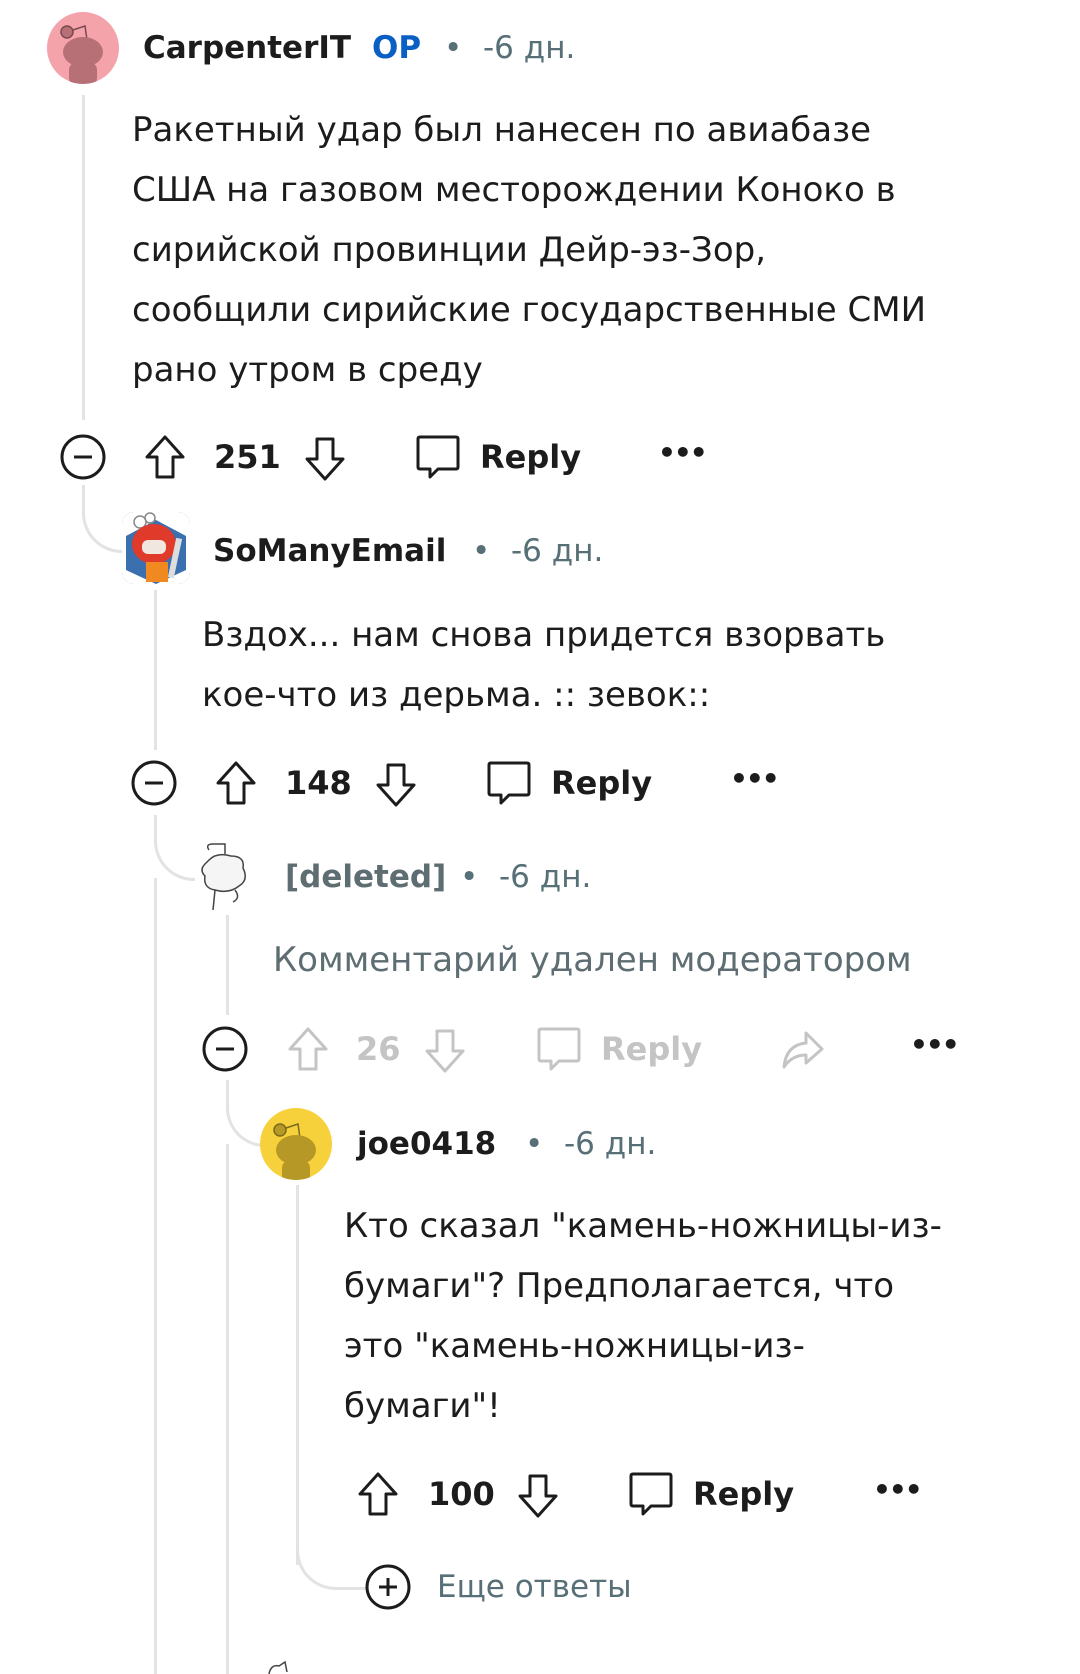 This screenshot has width=1080, height=1674. What do you see at coordinates (426, 1144) in the screenshot?
I see `author-name: joe0418` at bounding box center [426, 1144].